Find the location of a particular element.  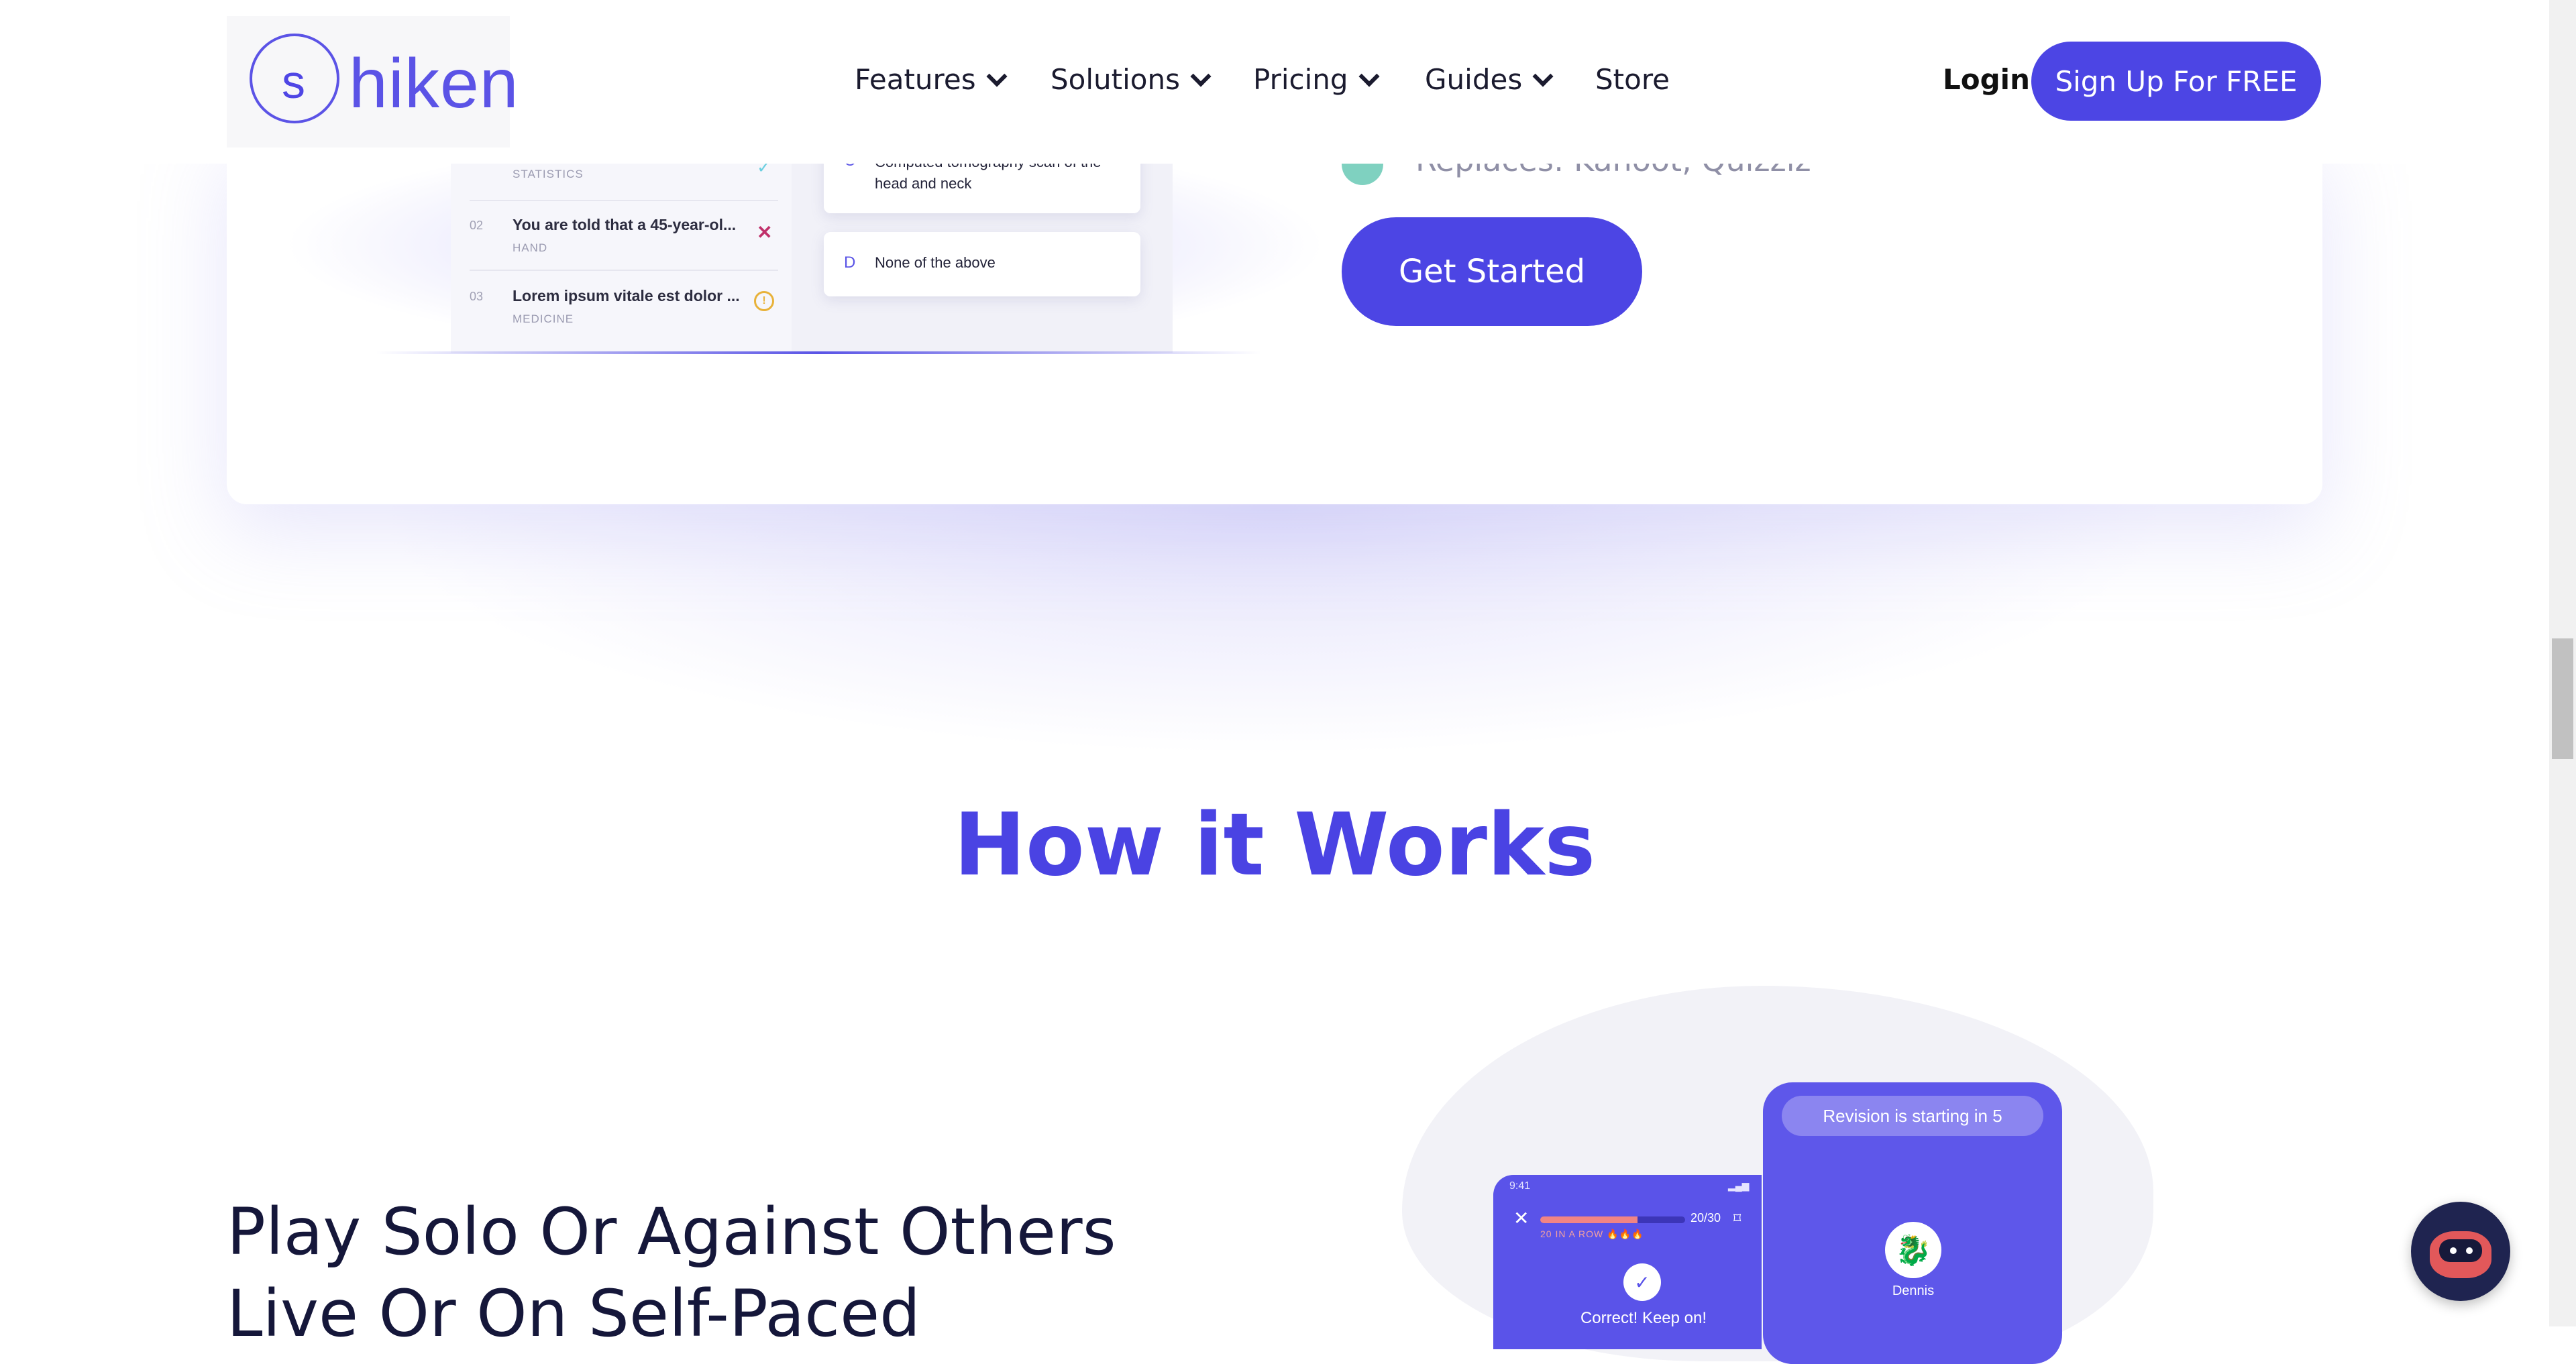

nav-label: Store is located at coordinates (1632, 79).